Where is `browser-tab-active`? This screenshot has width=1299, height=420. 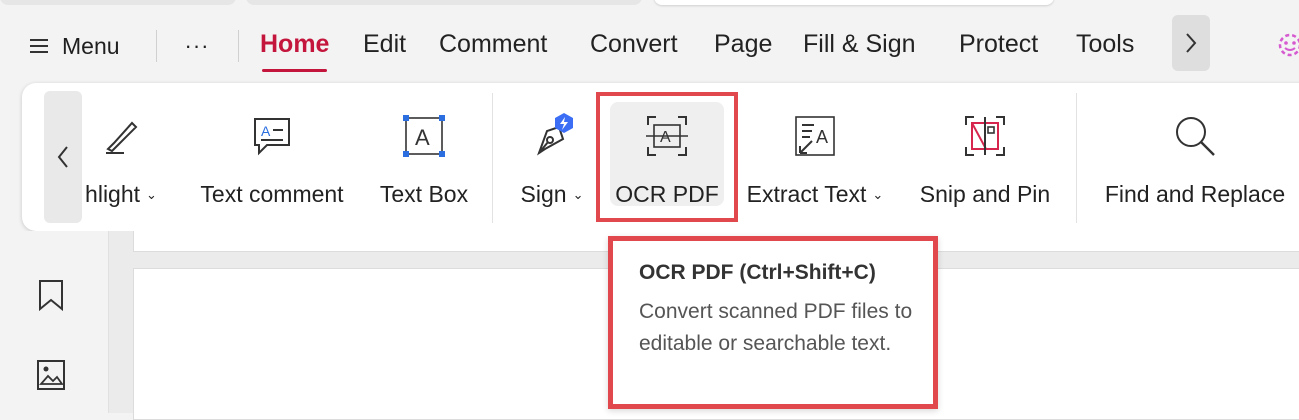
browser-tab-active is located at coordinates (854, 2).